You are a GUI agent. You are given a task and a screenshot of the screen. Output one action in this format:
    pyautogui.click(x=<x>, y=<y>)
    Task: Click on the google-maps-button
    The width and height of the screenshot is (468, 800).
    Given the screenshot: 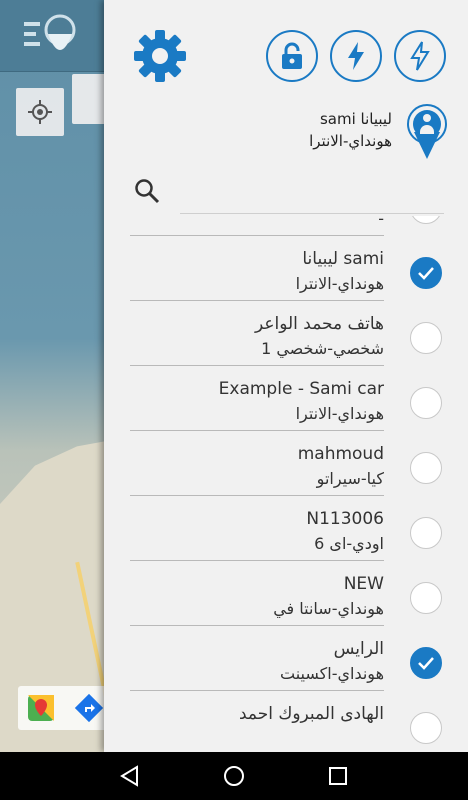 What is the action you would take?
    pyautogui.click(x=63, y=708)
    